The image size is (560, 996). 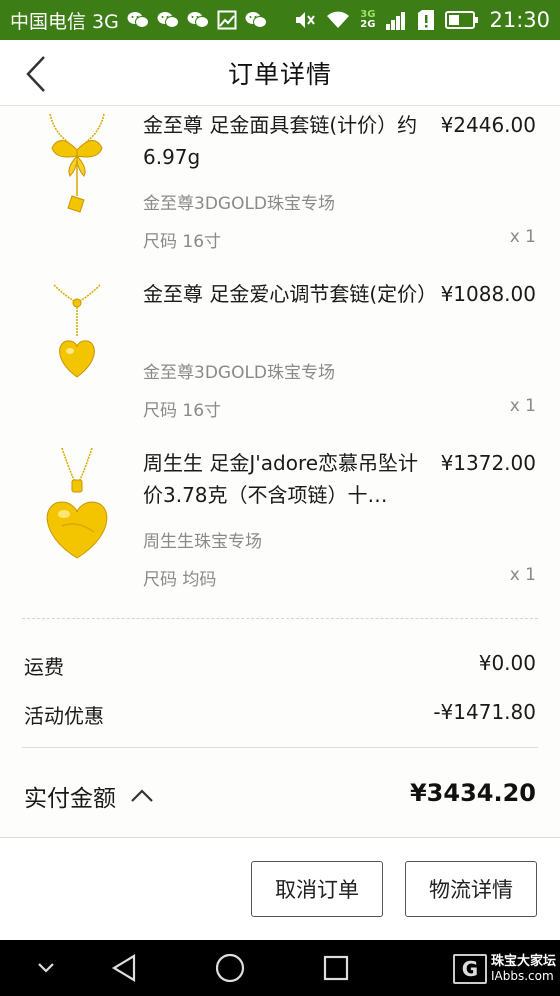 What do you see at coordinates (280, 747) in the screenshot?
I see `divider` at bounding box center [280, 747].